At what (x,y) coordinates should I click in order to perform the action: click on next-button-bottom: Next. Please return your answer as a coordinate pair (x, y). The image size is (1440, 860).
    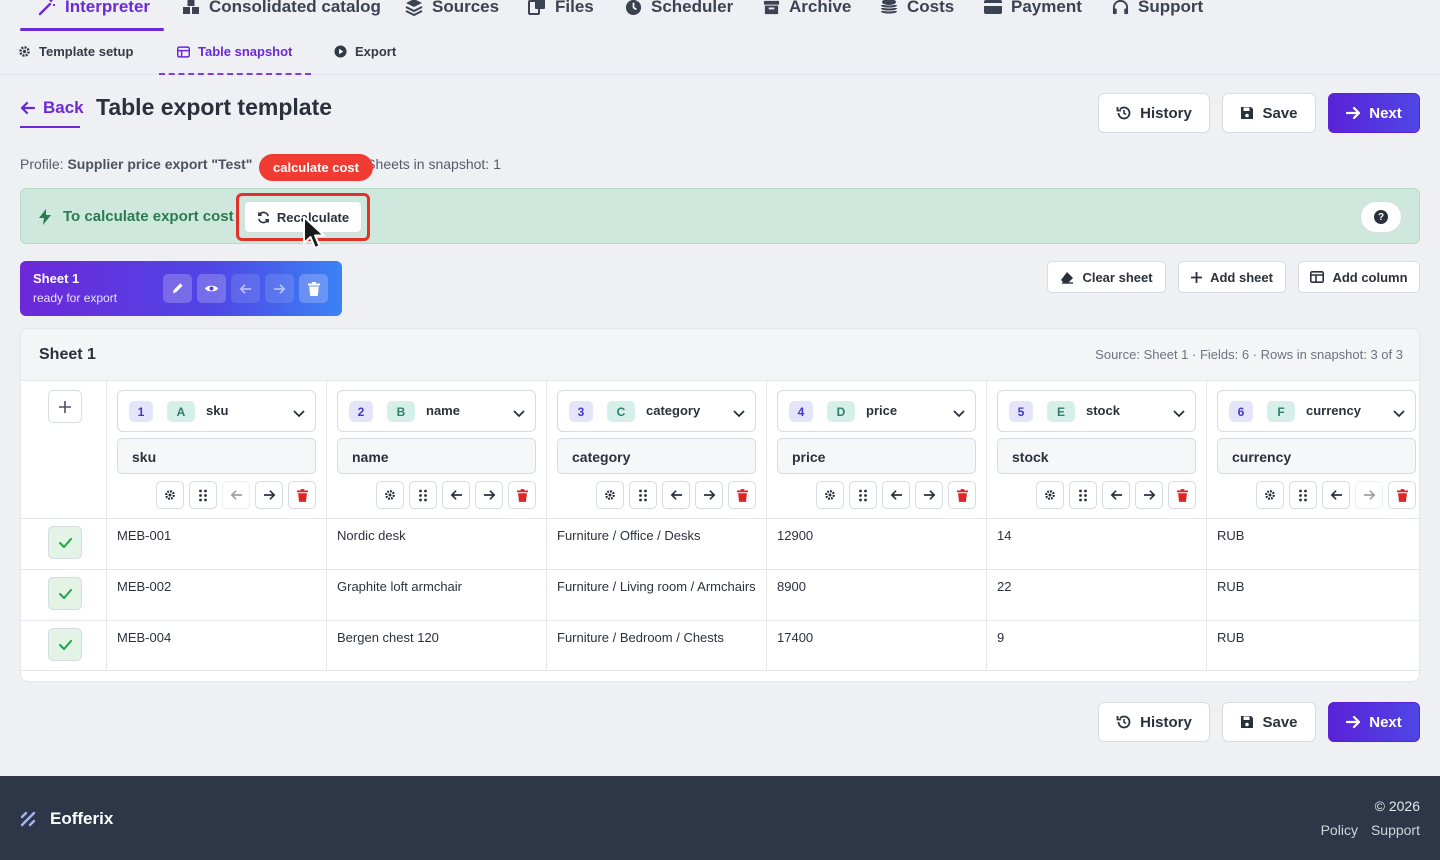
    Looking at the image, I should click on (1374, 722).